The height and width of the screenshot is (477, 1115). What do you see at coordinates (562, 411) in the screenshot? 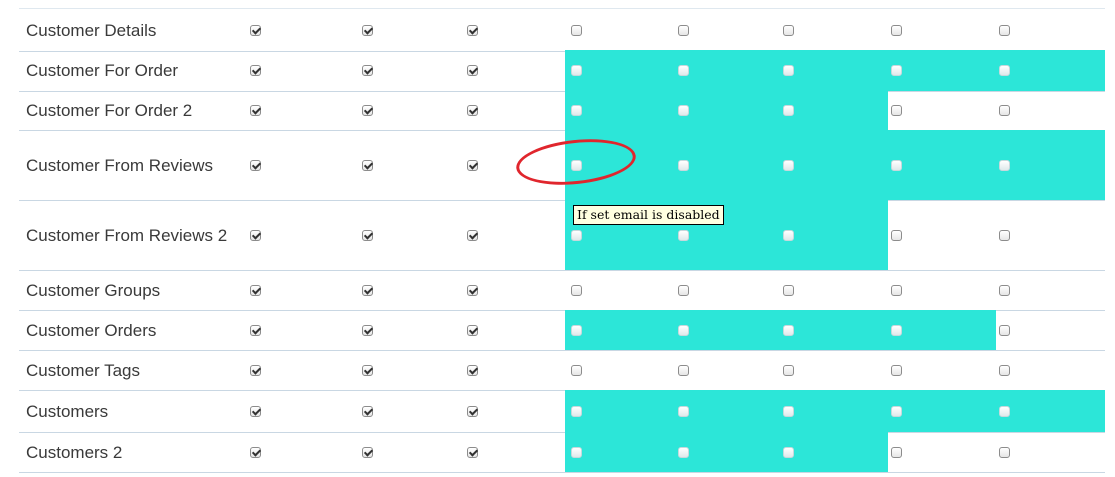
I see `table-row: Customers` at bounding box center [562, 411].